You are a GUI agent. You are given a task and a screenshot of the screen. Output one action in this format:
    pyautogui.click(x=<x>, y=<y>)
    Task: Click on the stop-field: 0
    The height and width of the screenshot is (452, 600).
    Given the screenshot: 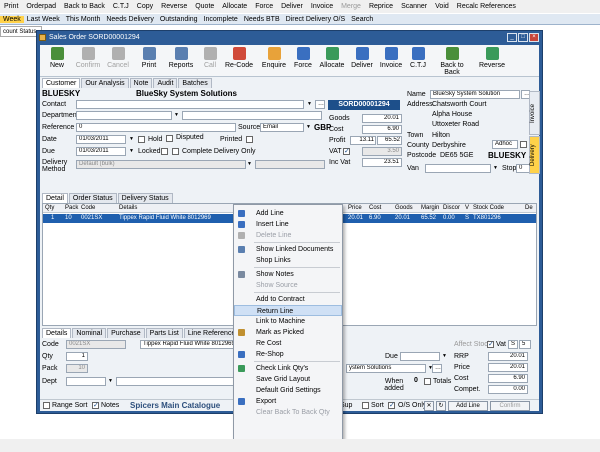 What is the action you would take?
    pyautogui.click(x=523, y=168)
    